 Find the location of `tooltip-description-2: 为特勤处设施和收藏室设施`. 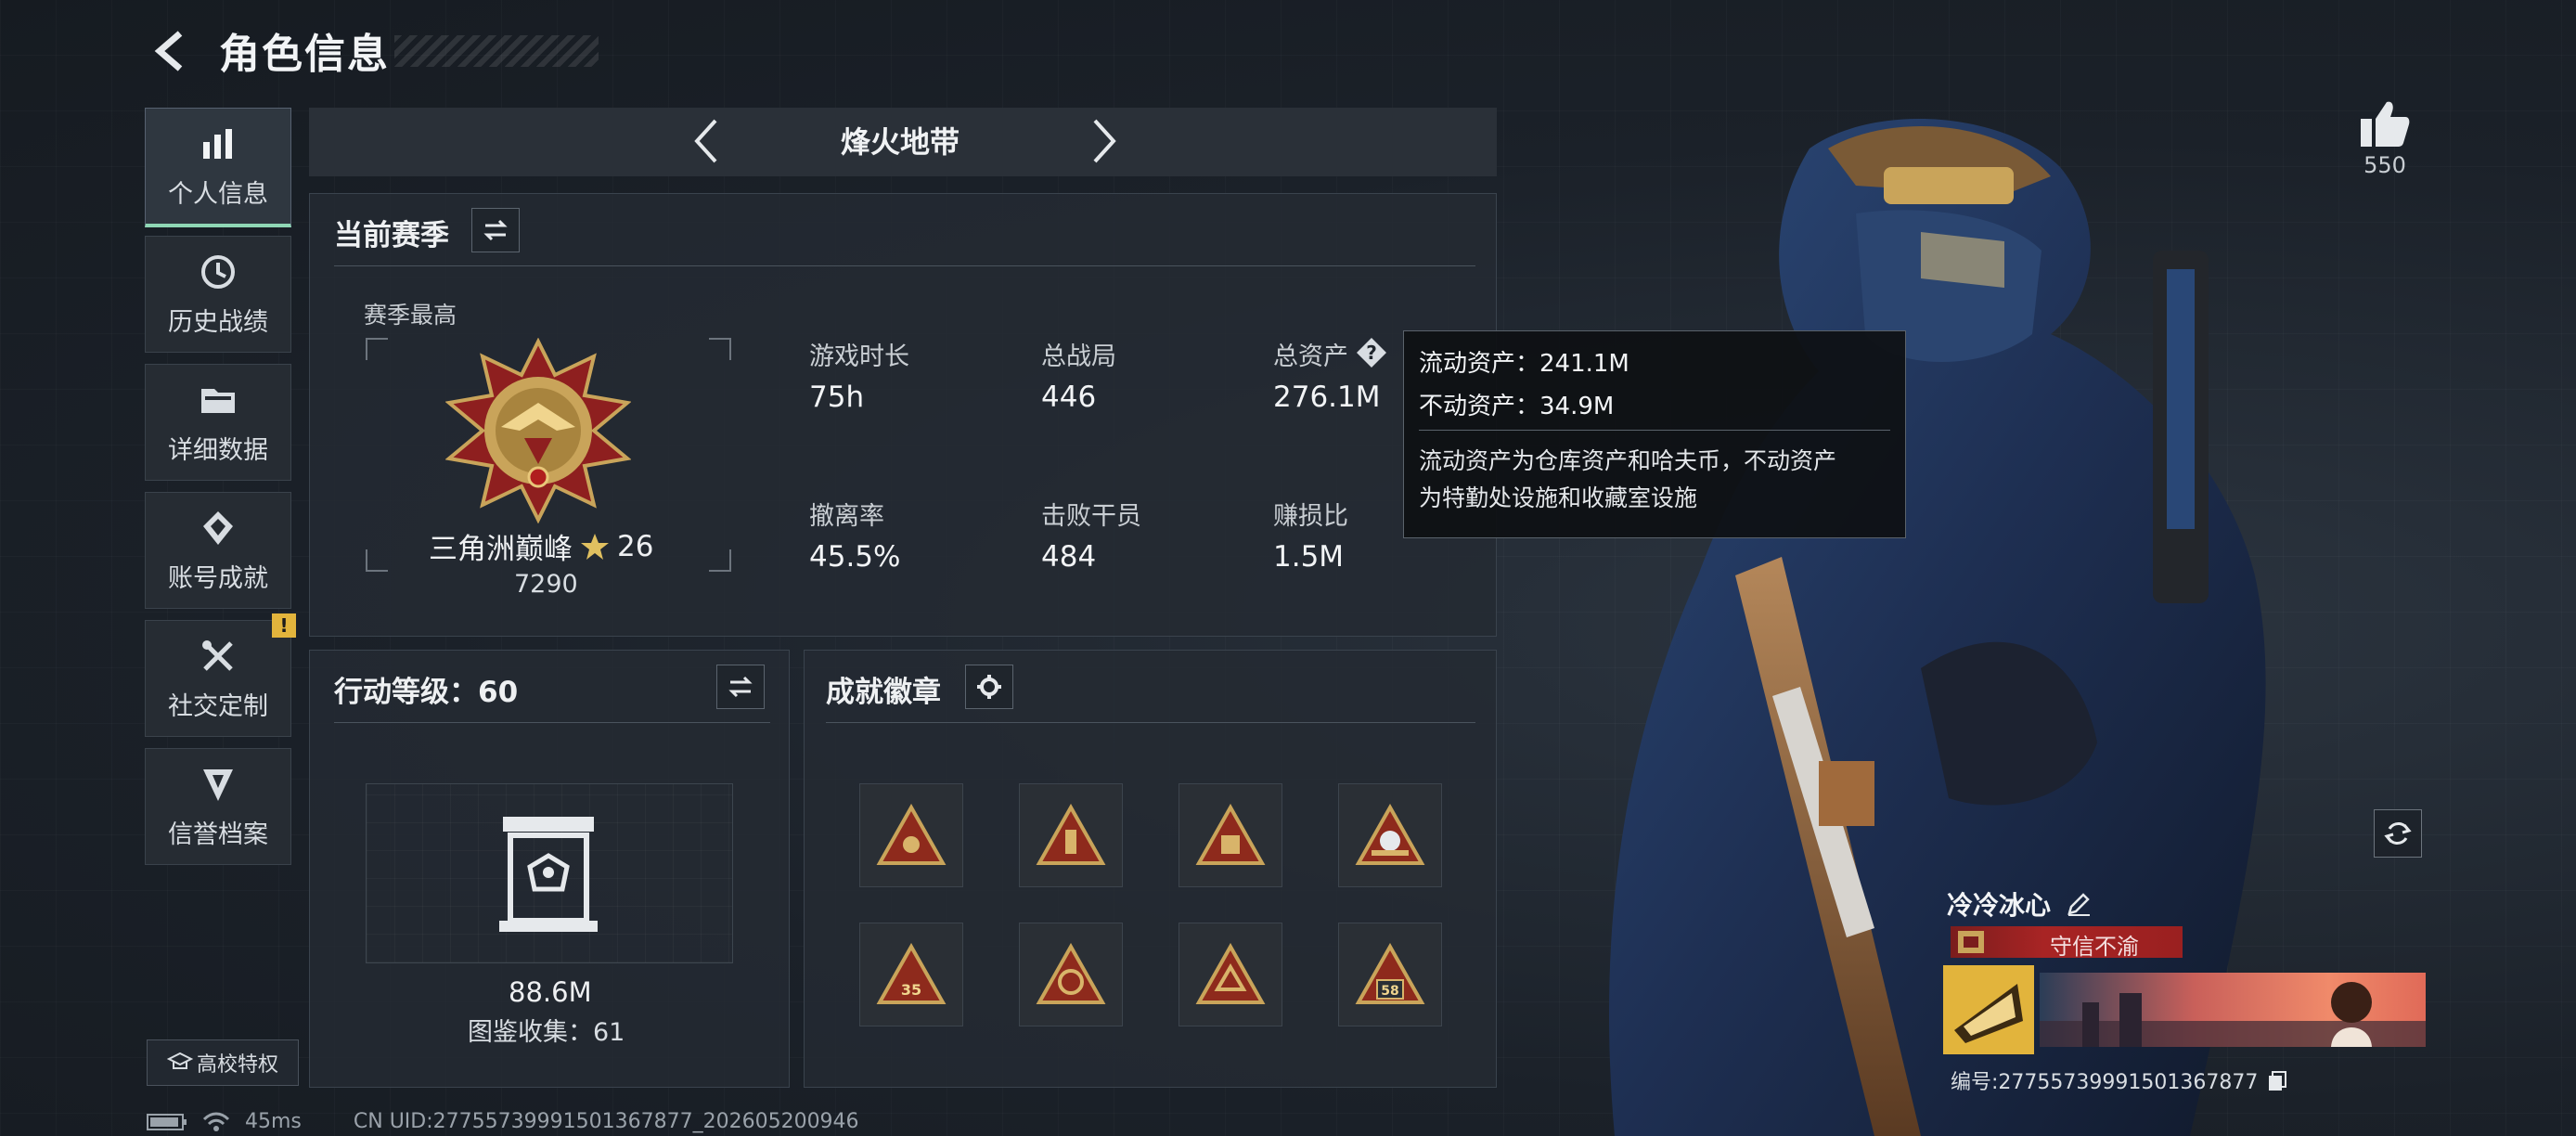

tooltip-description-2: 为特勤处设施和收藏室设施 is located at coordinates (1558, 497).